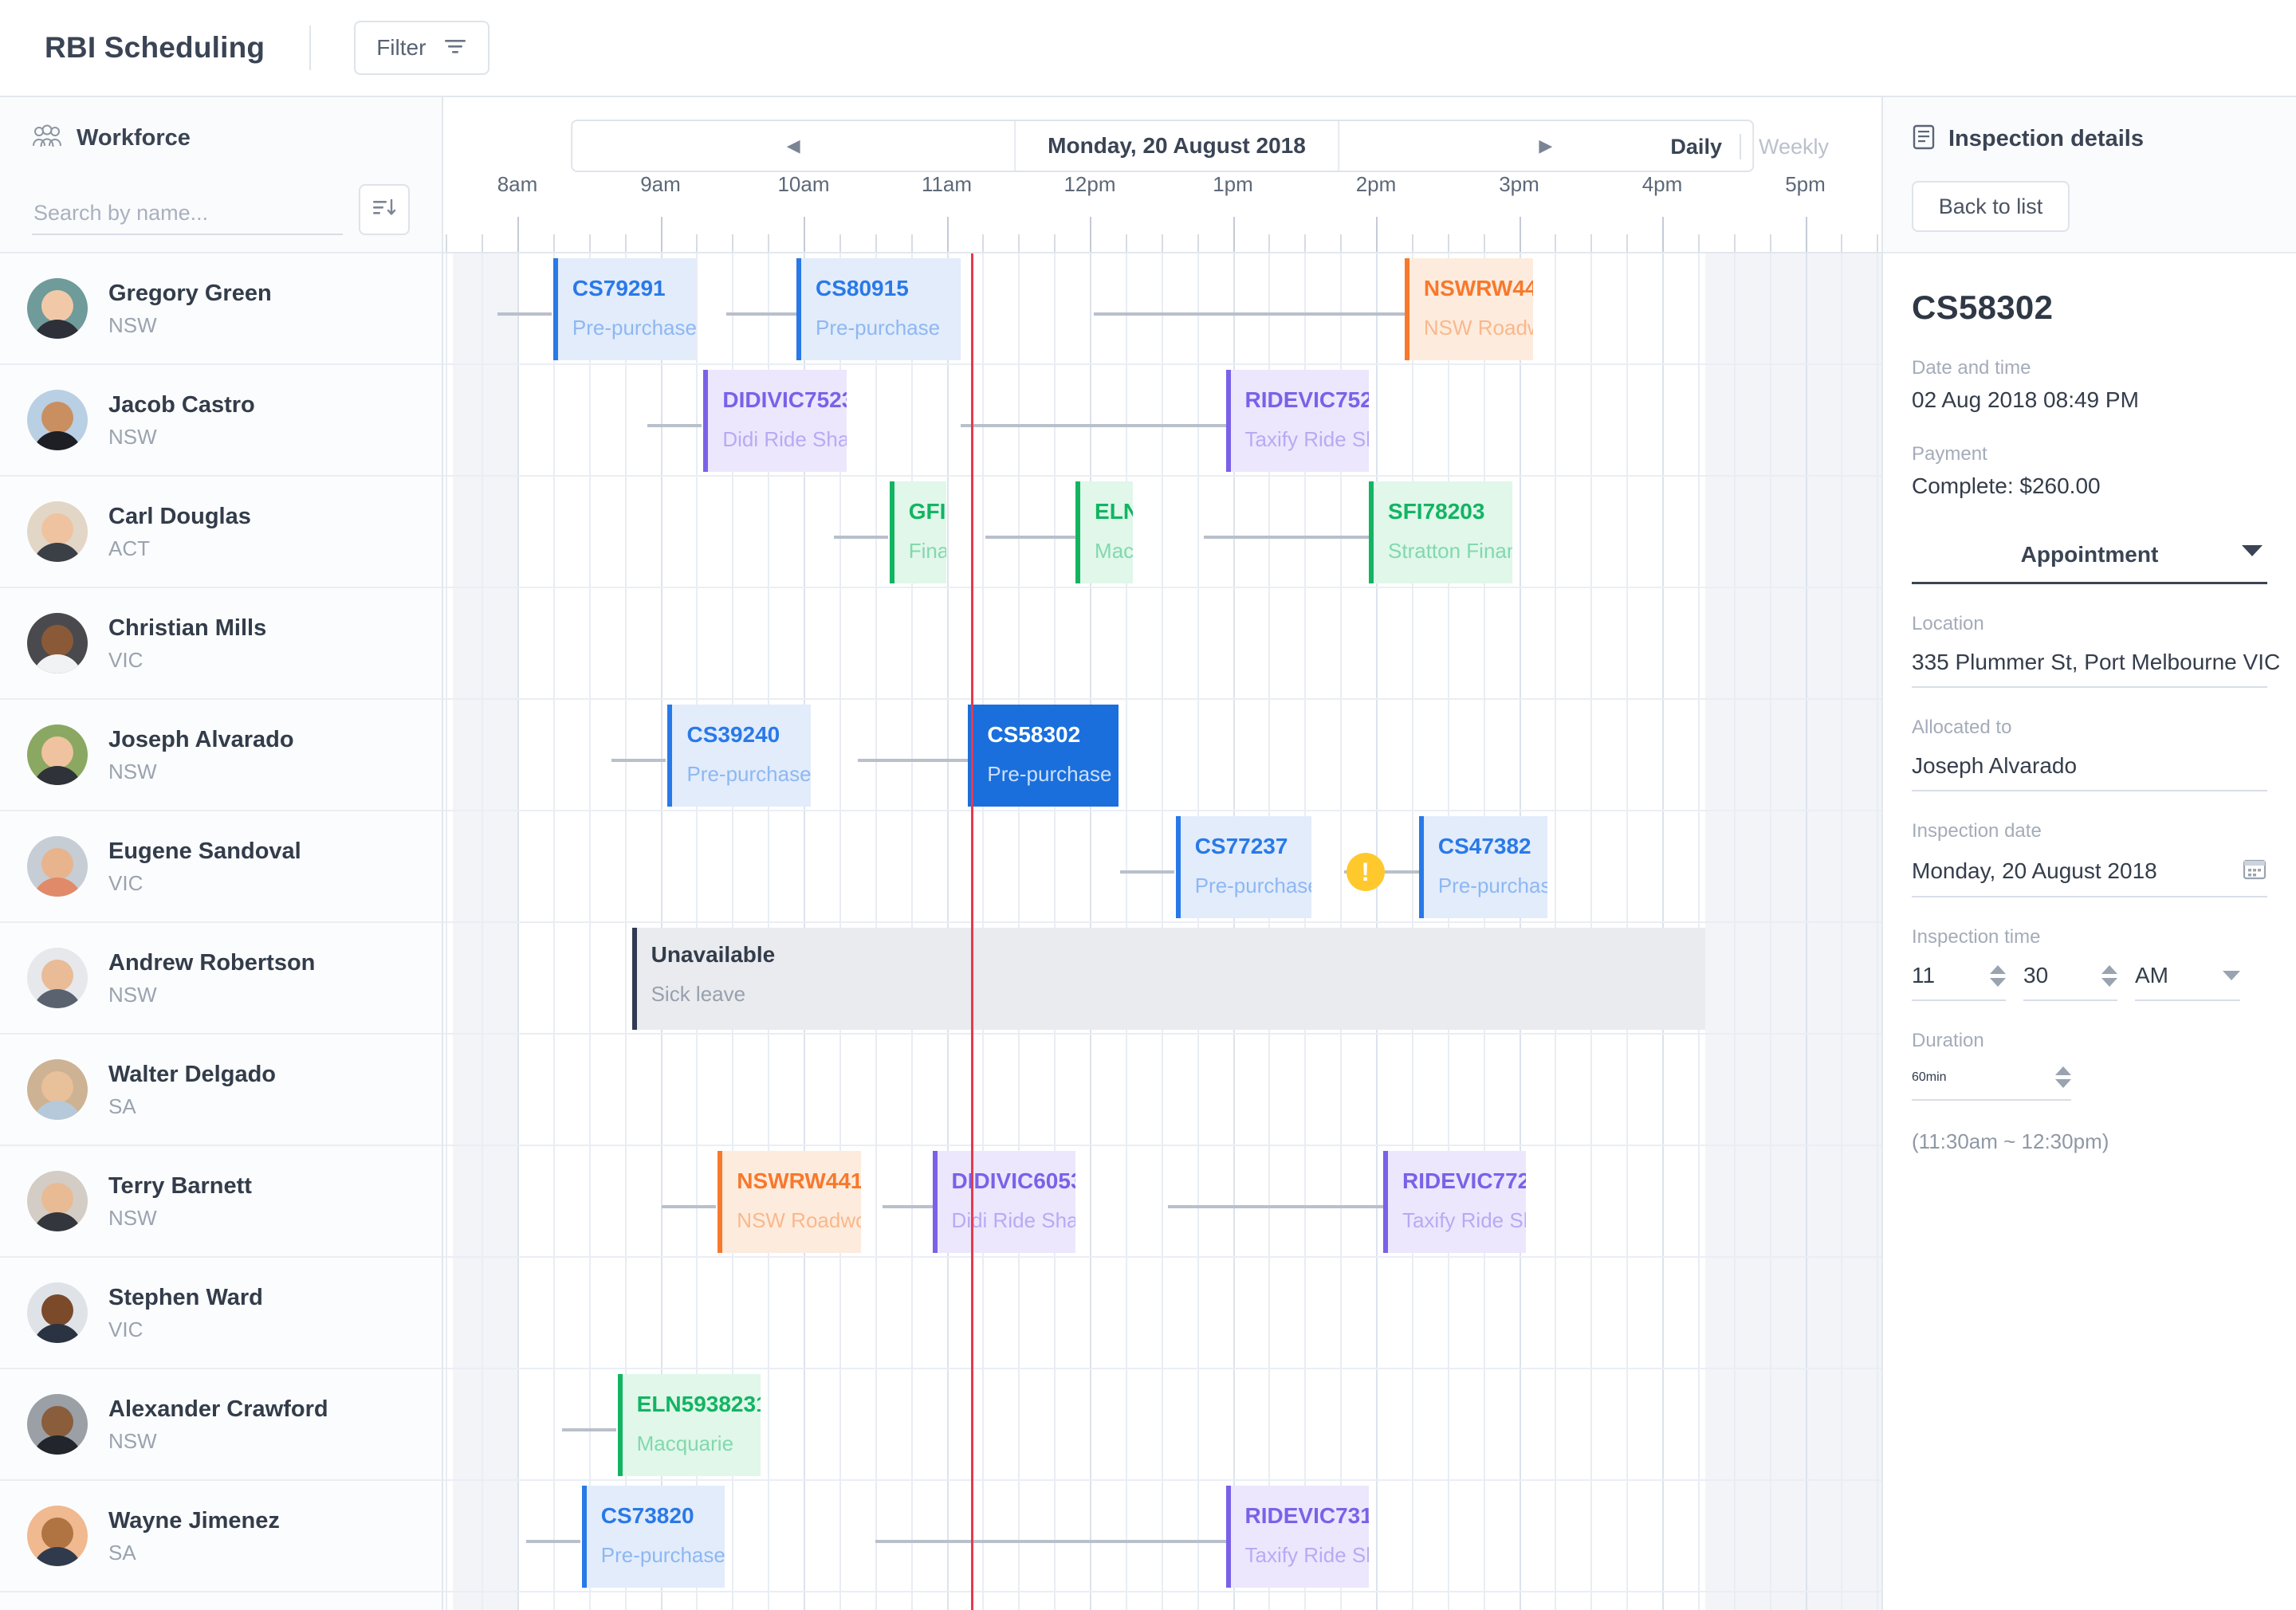 Image resolution: width=2296 pixels, height=1610 pixels. What do you see at coordinates (1696, 147) in the screenshot?
I see `view-daily-option: Daily` at bounding box center [1696, 147].